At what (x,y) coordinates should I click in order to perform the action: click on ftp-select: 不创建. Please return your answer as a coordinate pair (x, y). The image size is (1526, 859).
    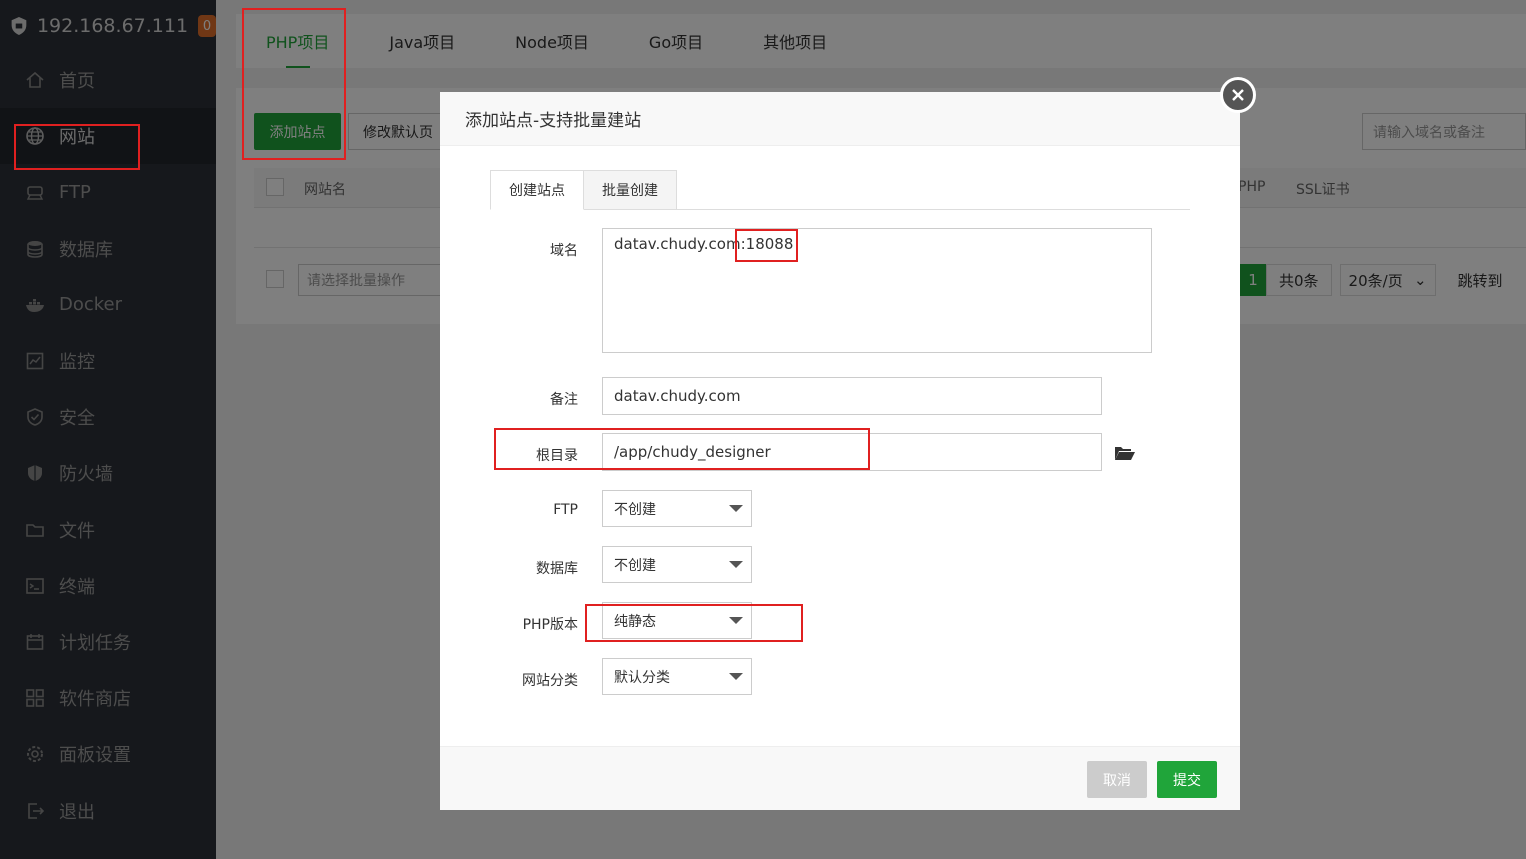
    Looking at the image, I should click on (677, 508).